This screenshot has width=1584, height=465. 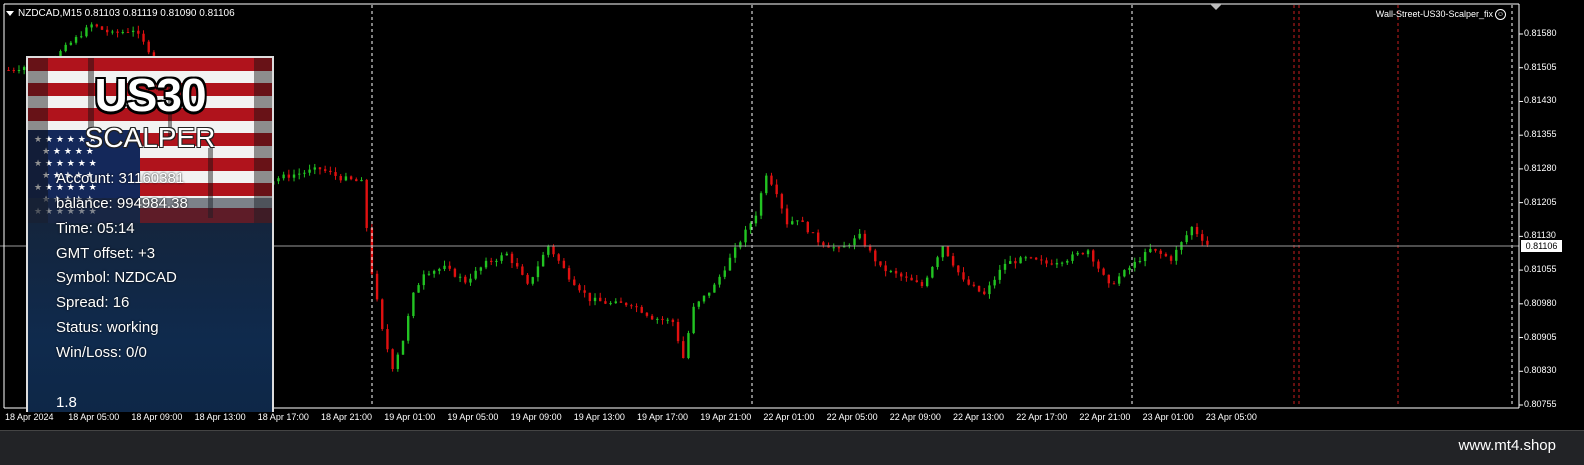 What do you see at coordinates (157, 417) in the screenshot?
I see `time-tick-label: 18 Apr 09:00` at bounding box center [157, 417].